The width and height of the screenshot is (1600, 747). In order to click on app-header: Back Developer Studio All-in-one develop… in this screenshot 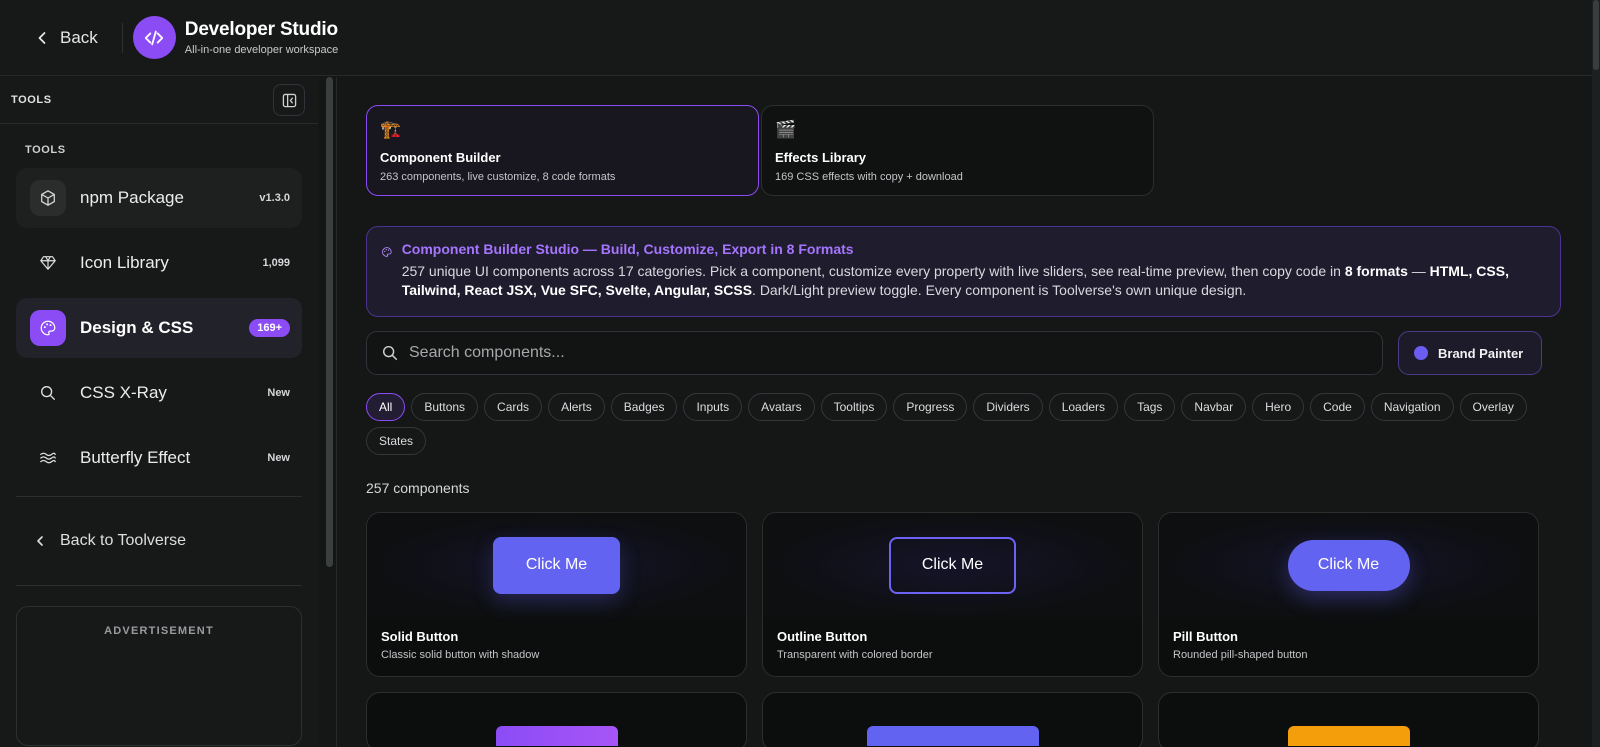, I will do `click(796, 38)`.